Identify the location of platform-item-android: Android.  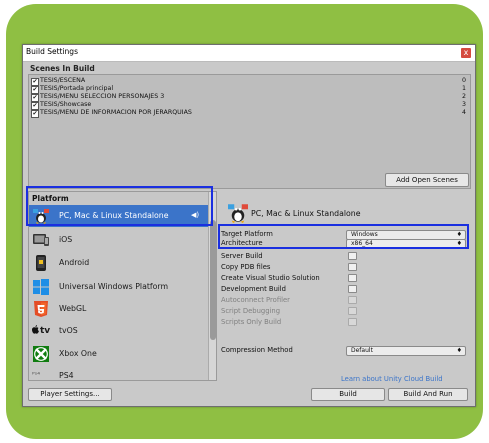
(118, 263).